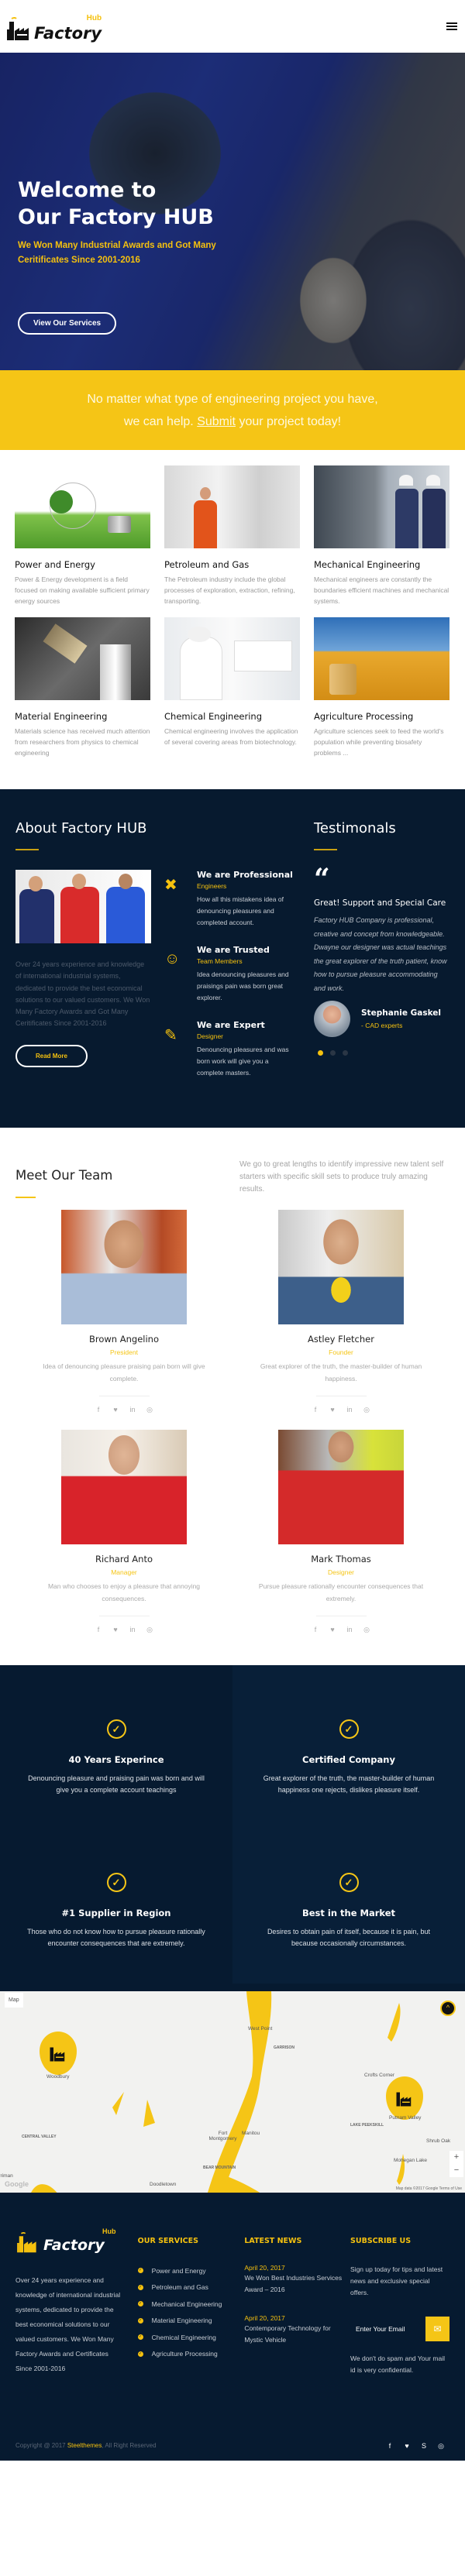  I want to click on service-image-power, so click(82, 506).